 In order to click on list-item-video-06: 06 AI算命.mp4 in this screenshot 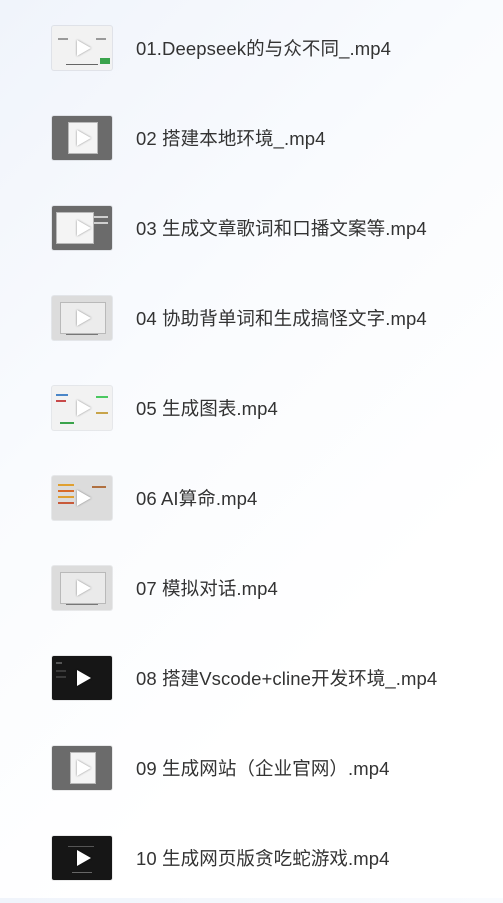, I will do `click(251, 498)`.